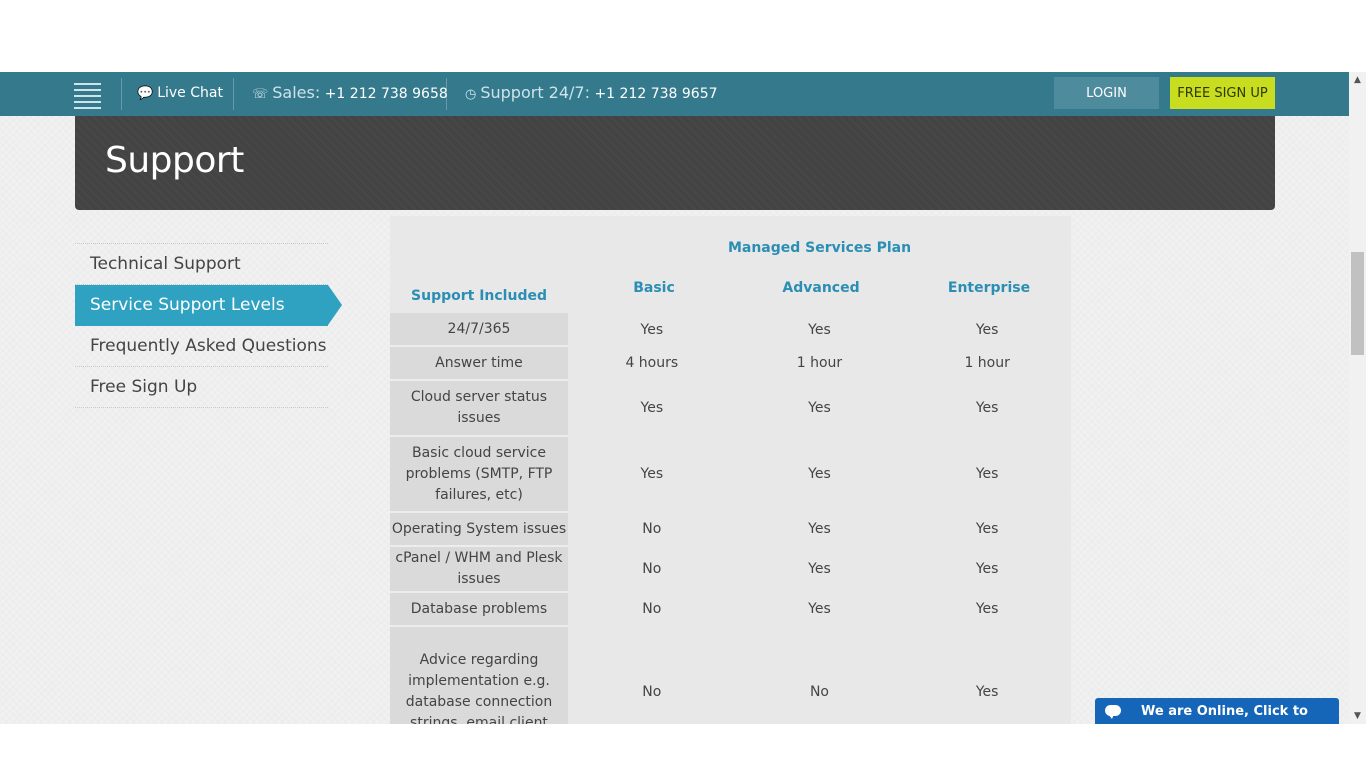 The height and width of the screenshot is (768, 1366). What do you see at coordinates (1357, 303) in the screenshot?
I see `scrollbar-thumb` at bounding box center [1357, 303].